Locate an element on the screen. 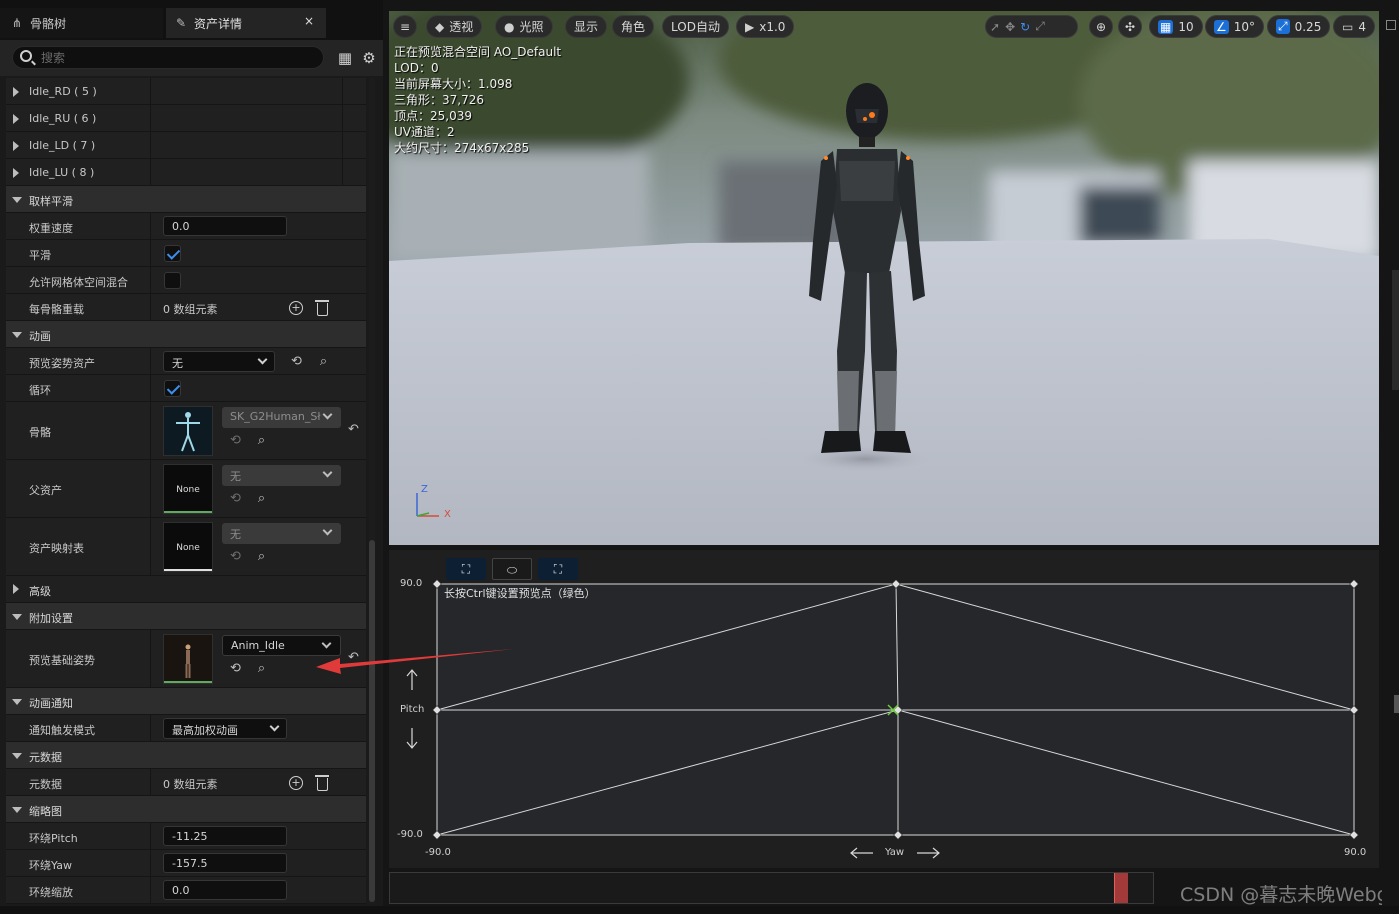 This screenshot has height=914, width=1399. orbit-zoom-field: 0.0 is located at coordinates (225, 890).